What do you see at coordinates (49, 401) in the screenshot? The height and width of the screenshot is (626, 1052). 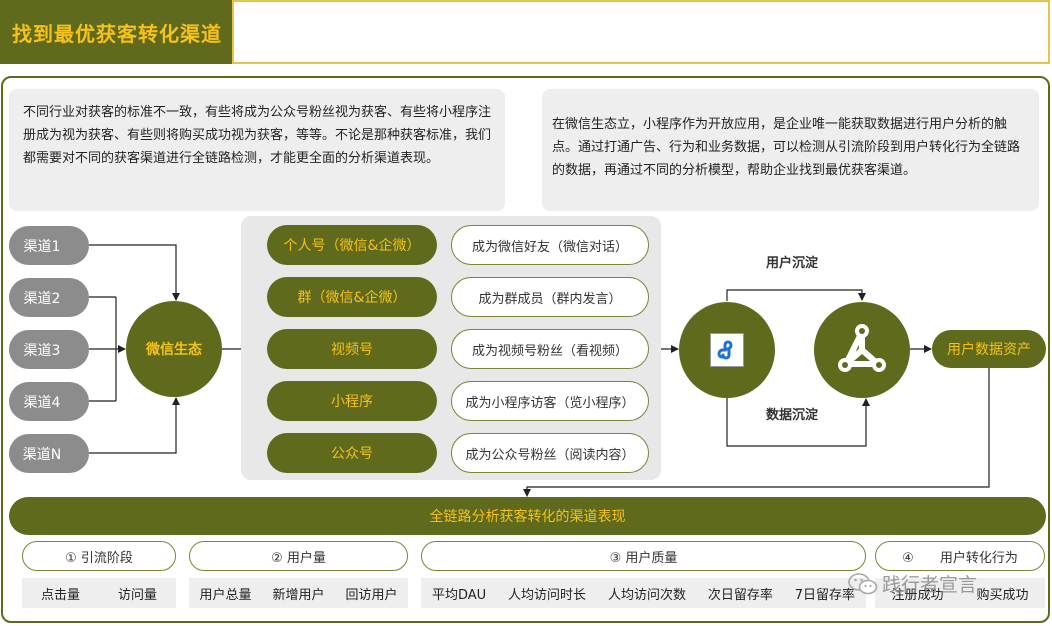 I see `channel-4: 渠道4` at bounding box center [49, 401].